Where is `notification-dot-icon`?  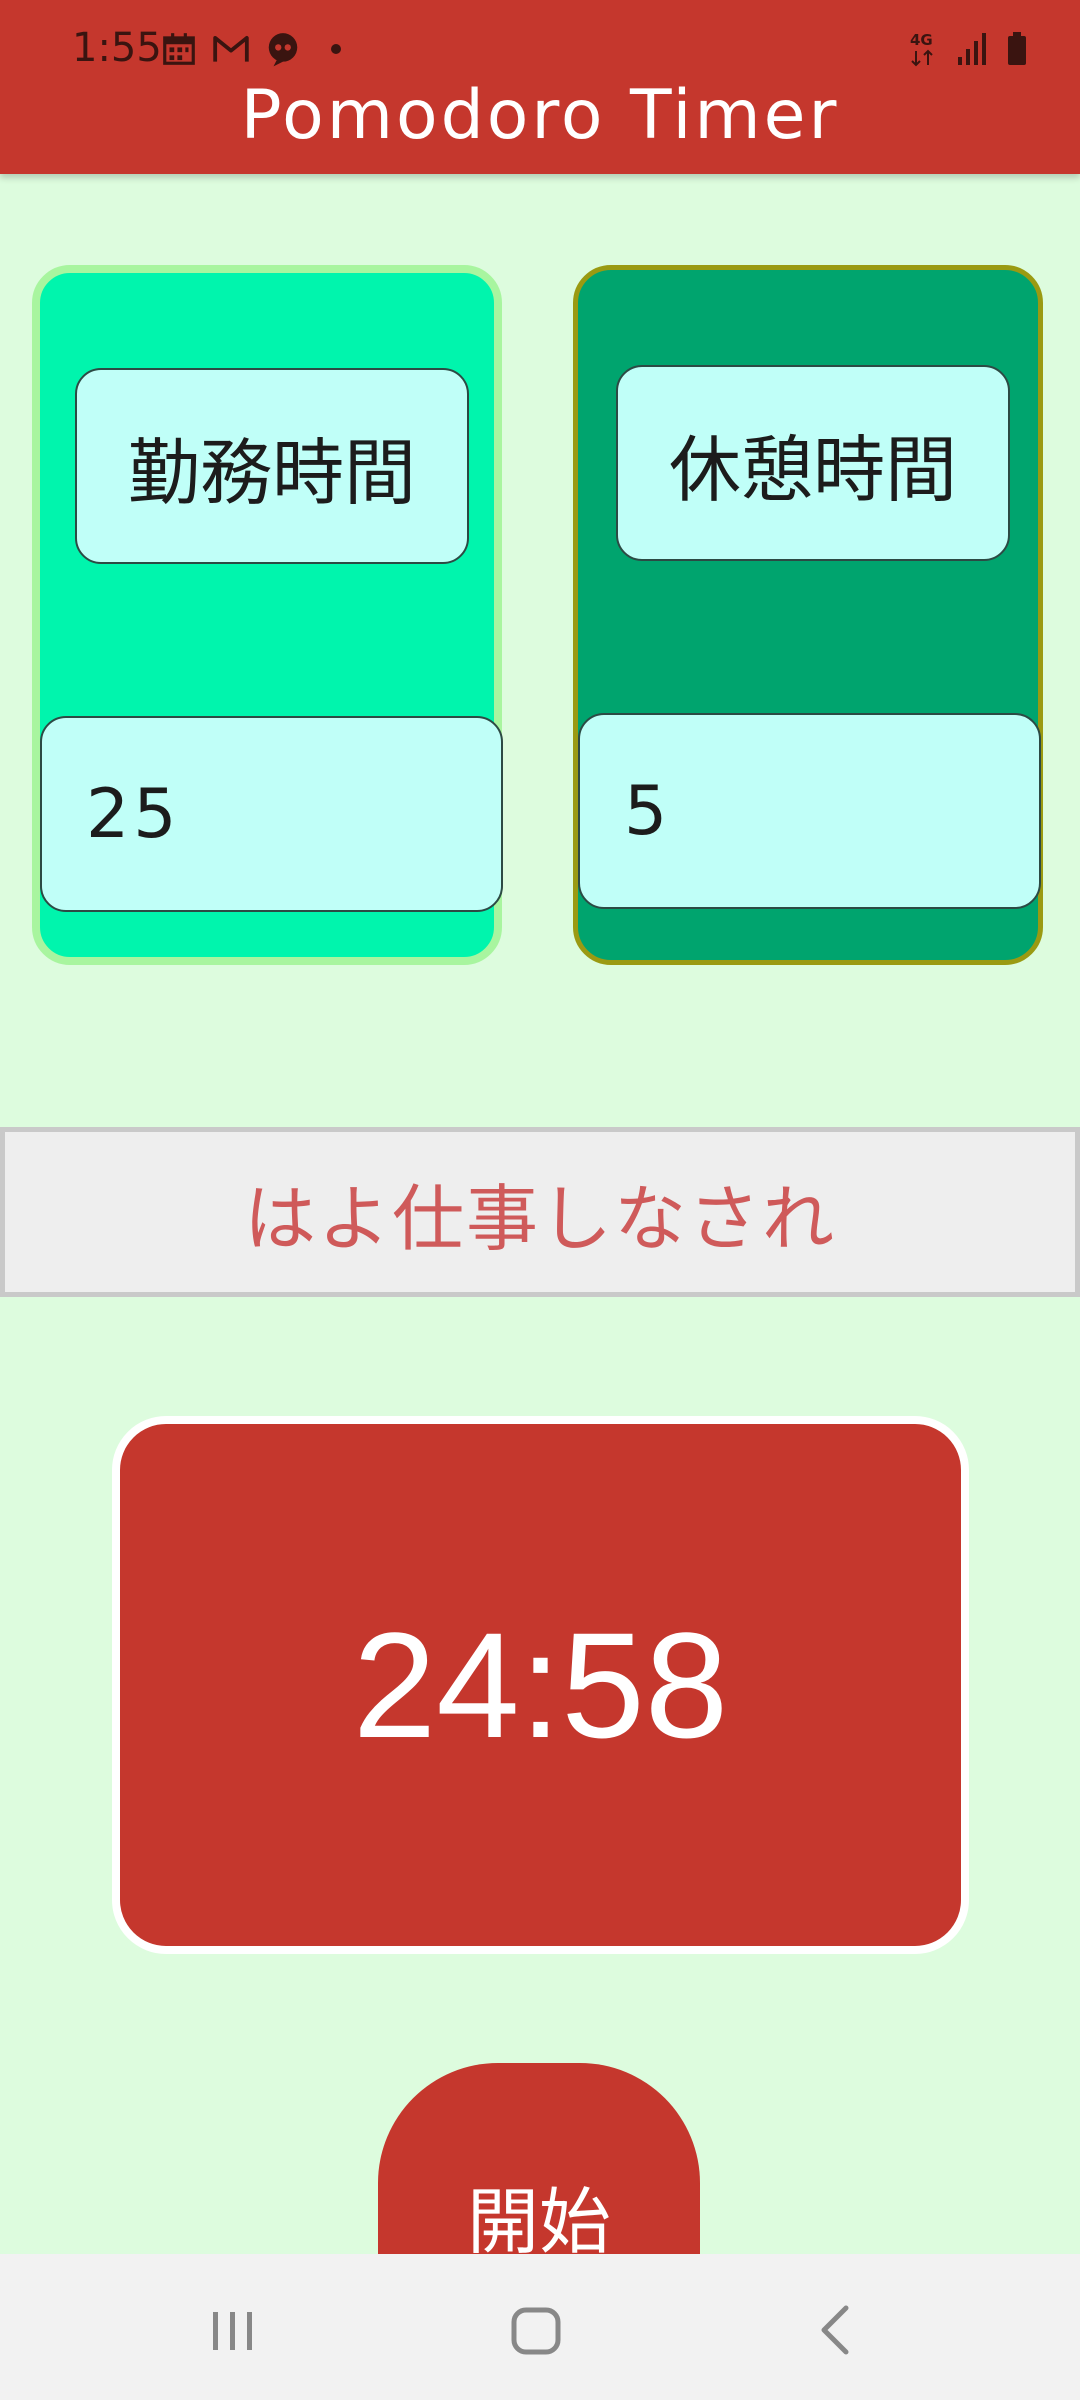
notification-dot-icon is located at coordinates (336, 49).